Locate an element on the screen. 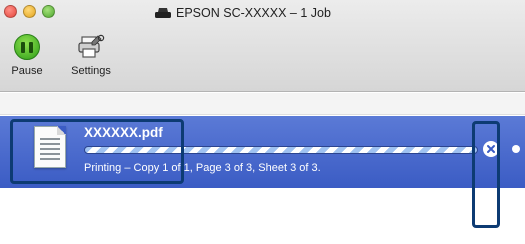 This screenshot has height=244, width=525. settings-button: Settings is located at coordinates (91, 55).